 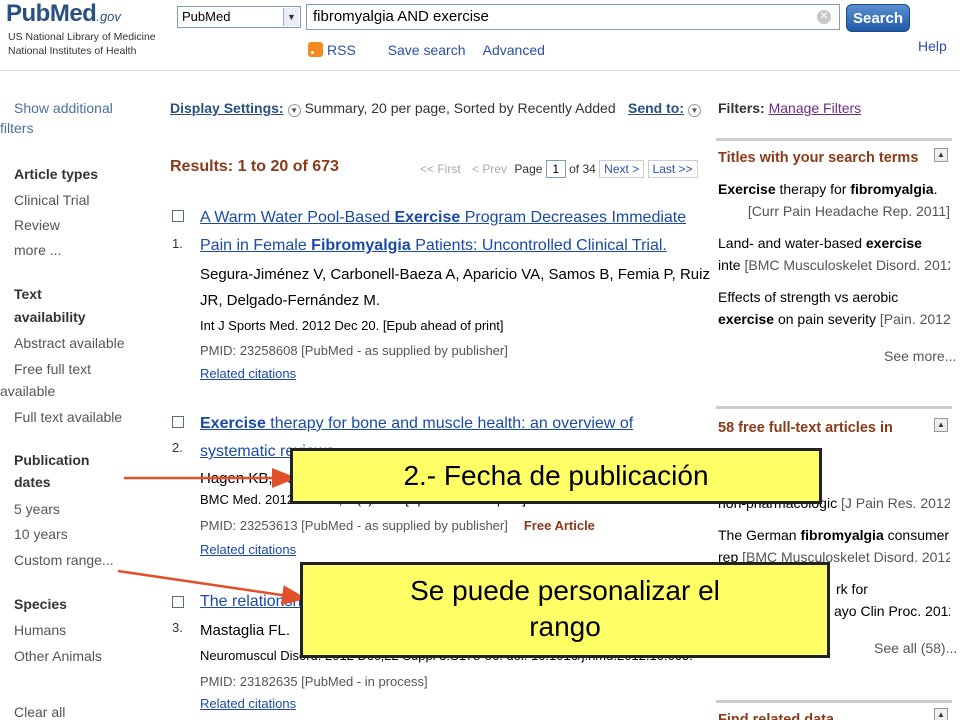 I want to click on filter-other-animals: Other Animals, so click(x=58, y=656).